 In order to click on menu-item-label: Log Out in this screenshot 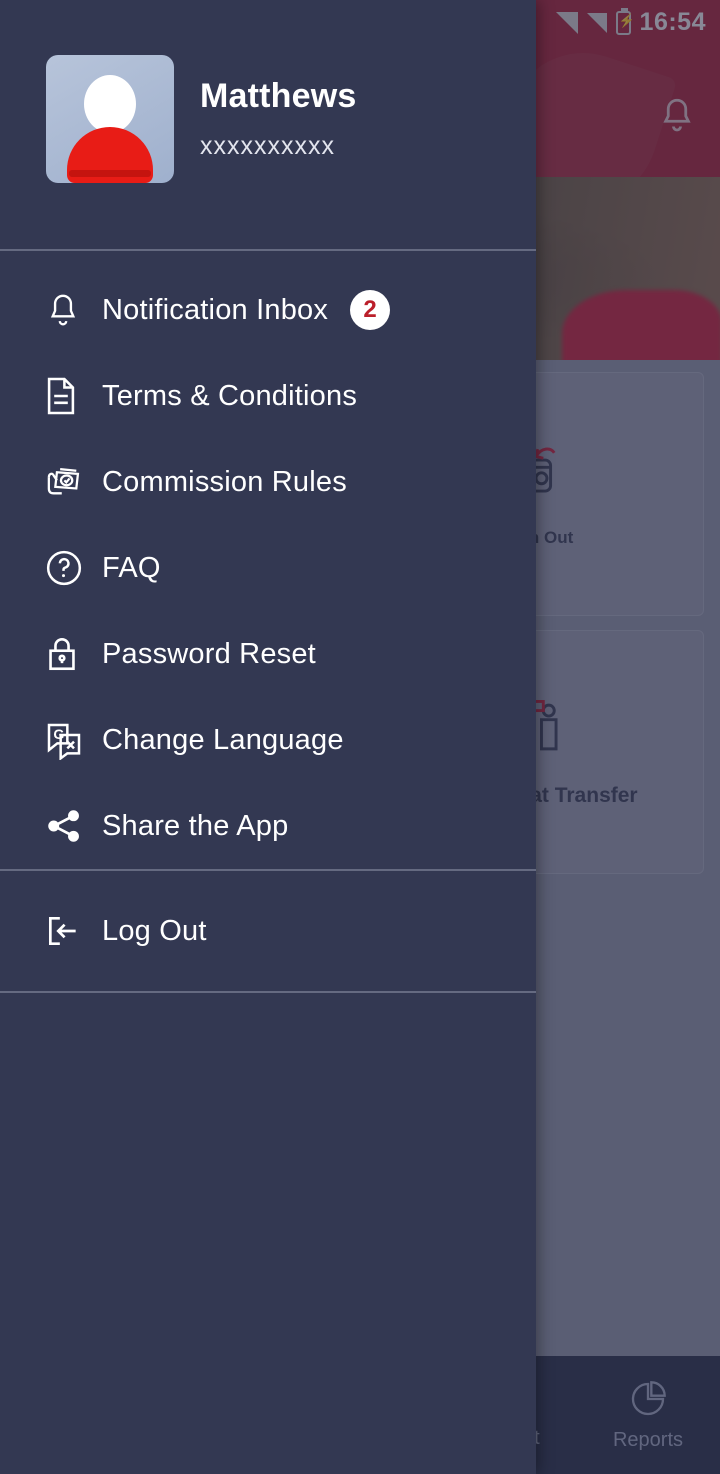, I will do `click(154, 930)`.